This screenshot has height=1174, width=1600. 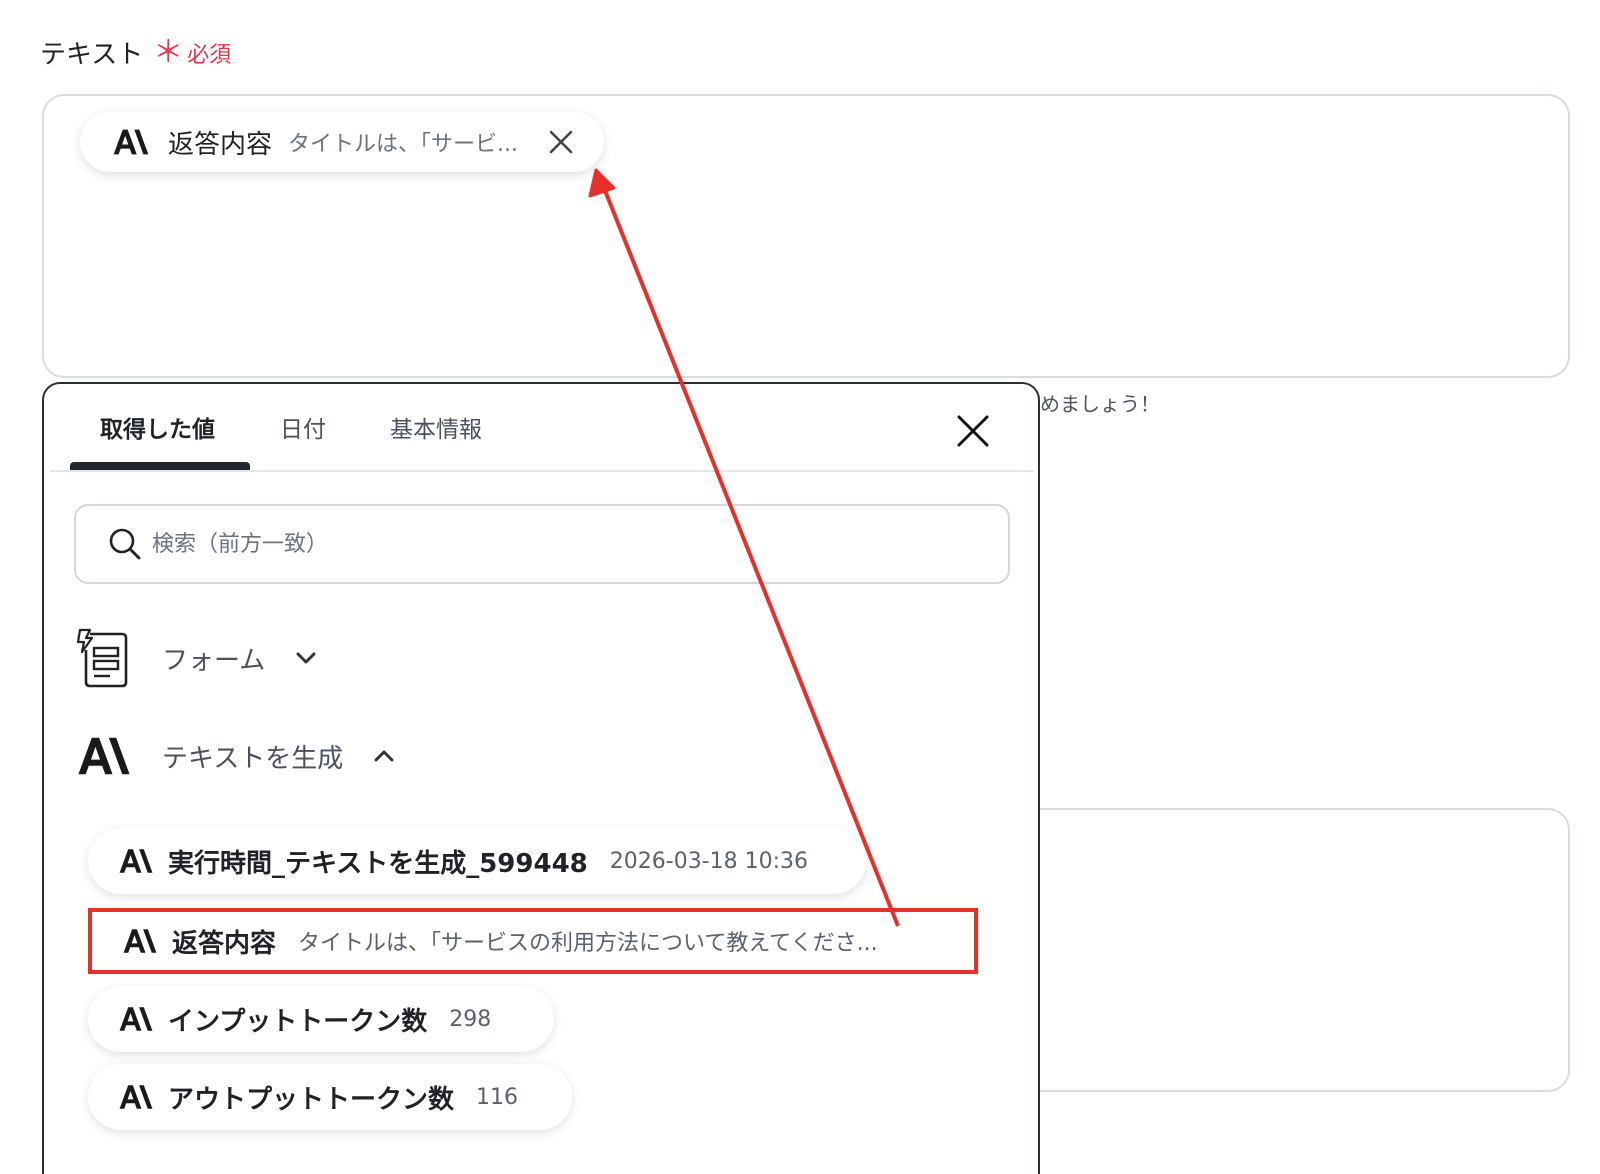 What do you see at coordinates (224, 943) in the screenshot?
I see `item-label: 返答内容` at bounding box center [224, 943].